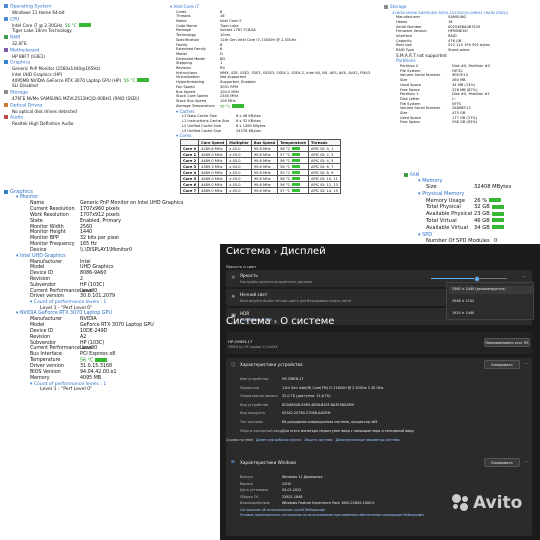  Describe the element at coordinates (469, 45) in the screenshot. I see `info-value: 512 110 190 592 bytes` at that location.